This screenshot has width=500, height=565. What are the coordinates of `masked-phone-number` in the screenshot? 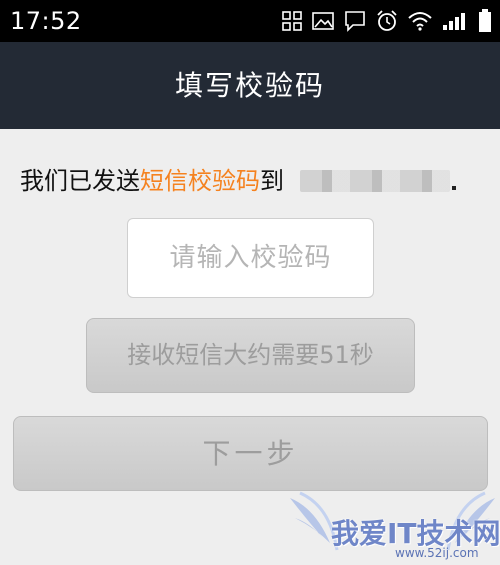 It's located at (375, 181).